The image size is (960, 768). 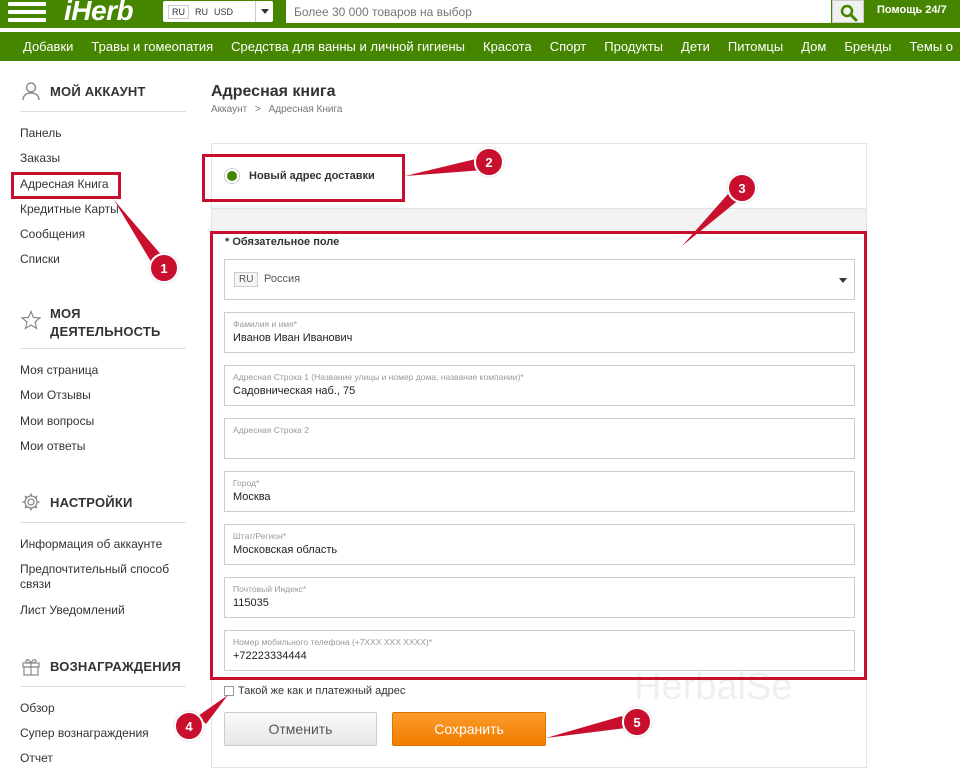 What do you see at coordinates (282, 242) in the screenshot?
I see `required-note: * Обязательное поле` at bounding box center [282, 242].